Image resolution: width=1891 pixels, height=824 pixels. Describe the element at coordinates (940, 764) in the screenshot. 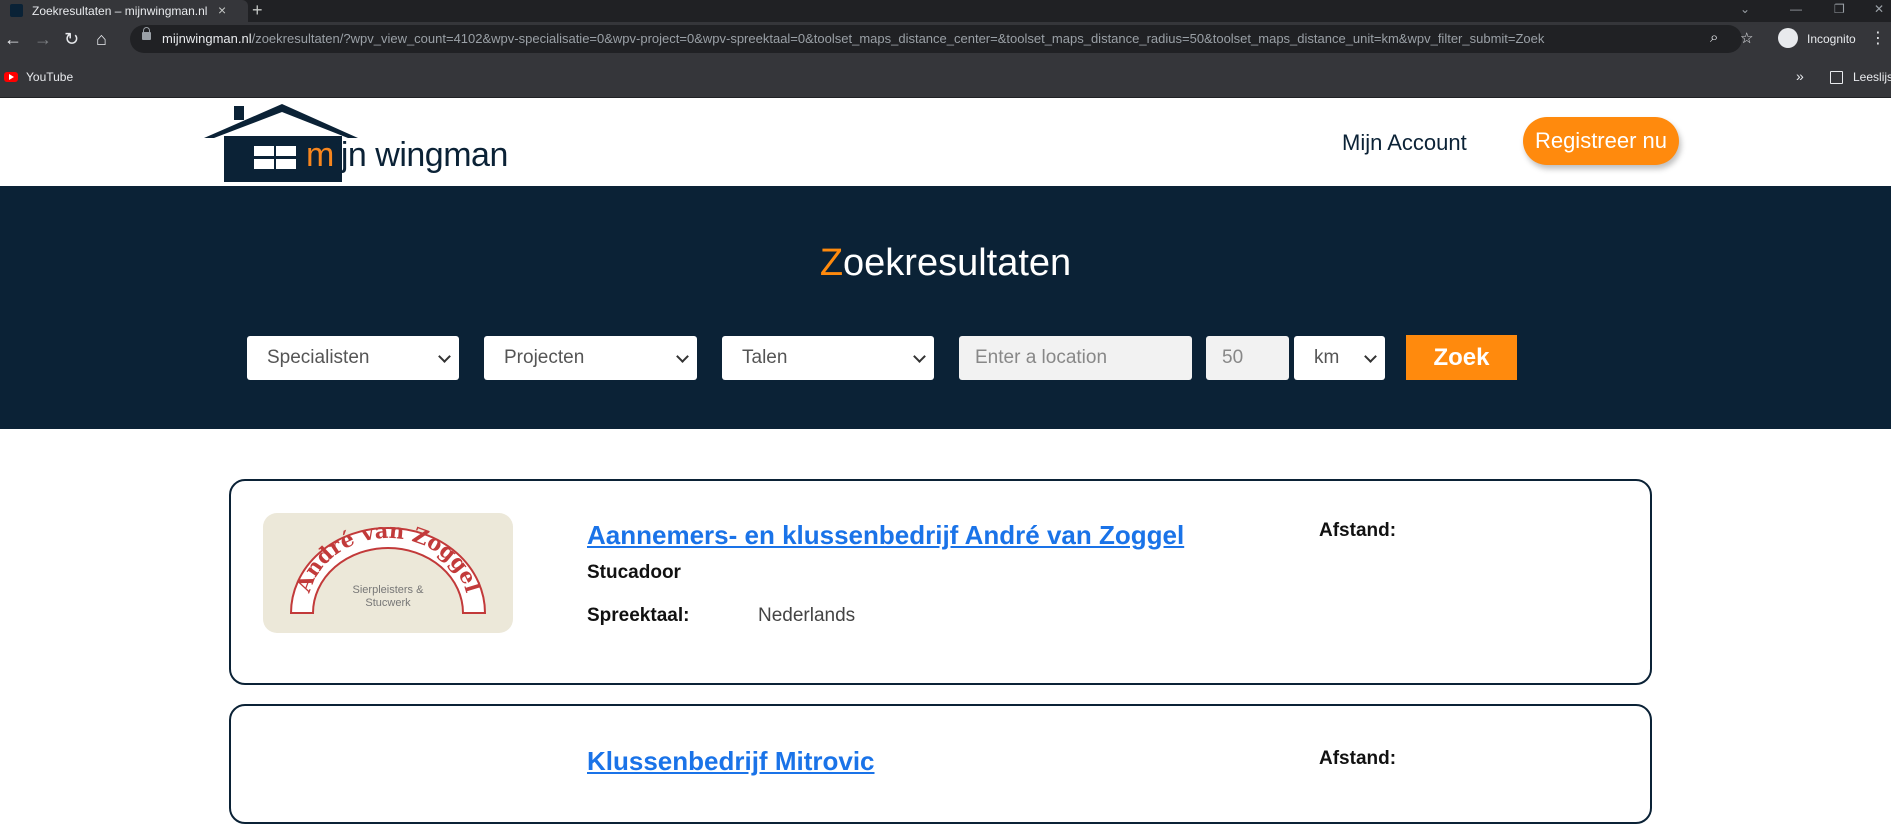

I see `result-card: Klussenbedrijf Mitrovic Afstand:` at that location.